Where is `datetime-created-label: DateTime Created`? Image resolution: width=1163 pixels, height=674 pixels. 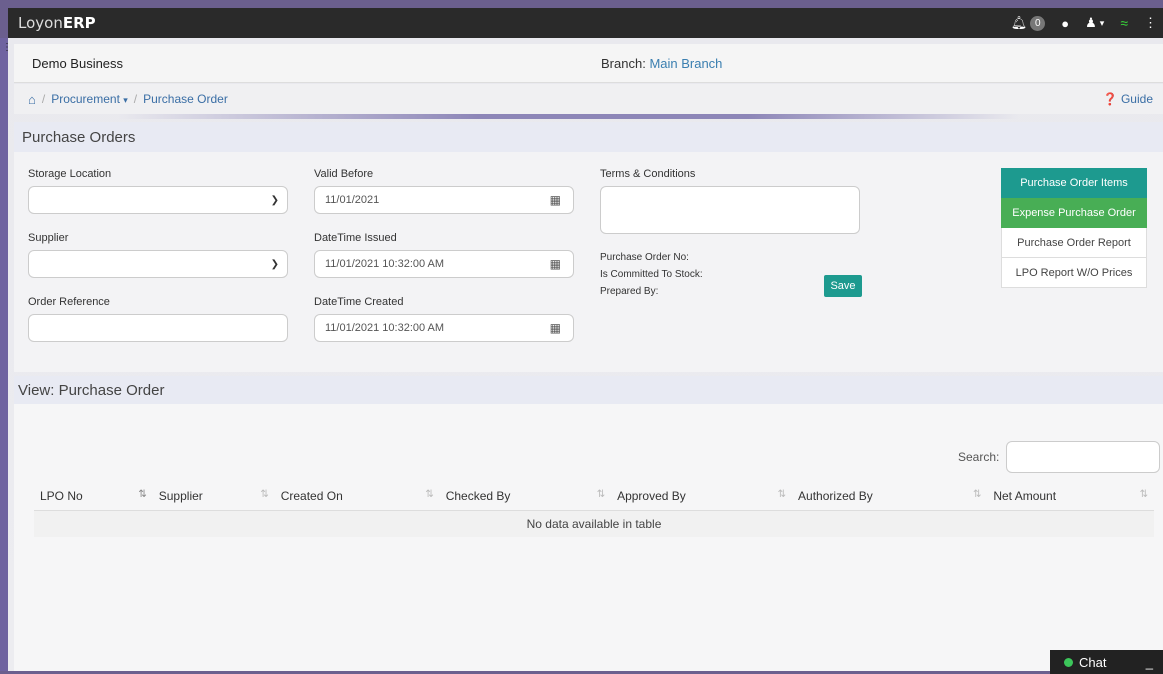 datetime-created-label: DateTime Created is located at coordinates (359, 302).